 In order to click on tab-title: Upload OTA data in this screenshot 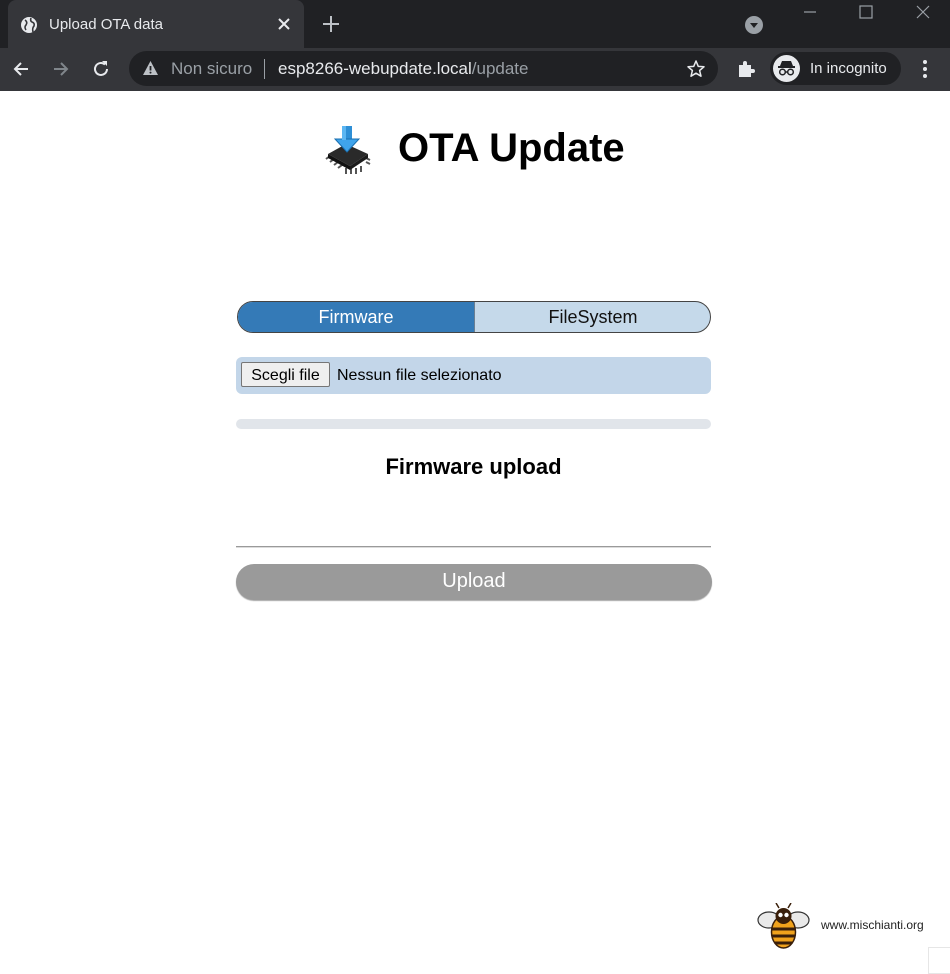, I will do `click(106, 24)`.